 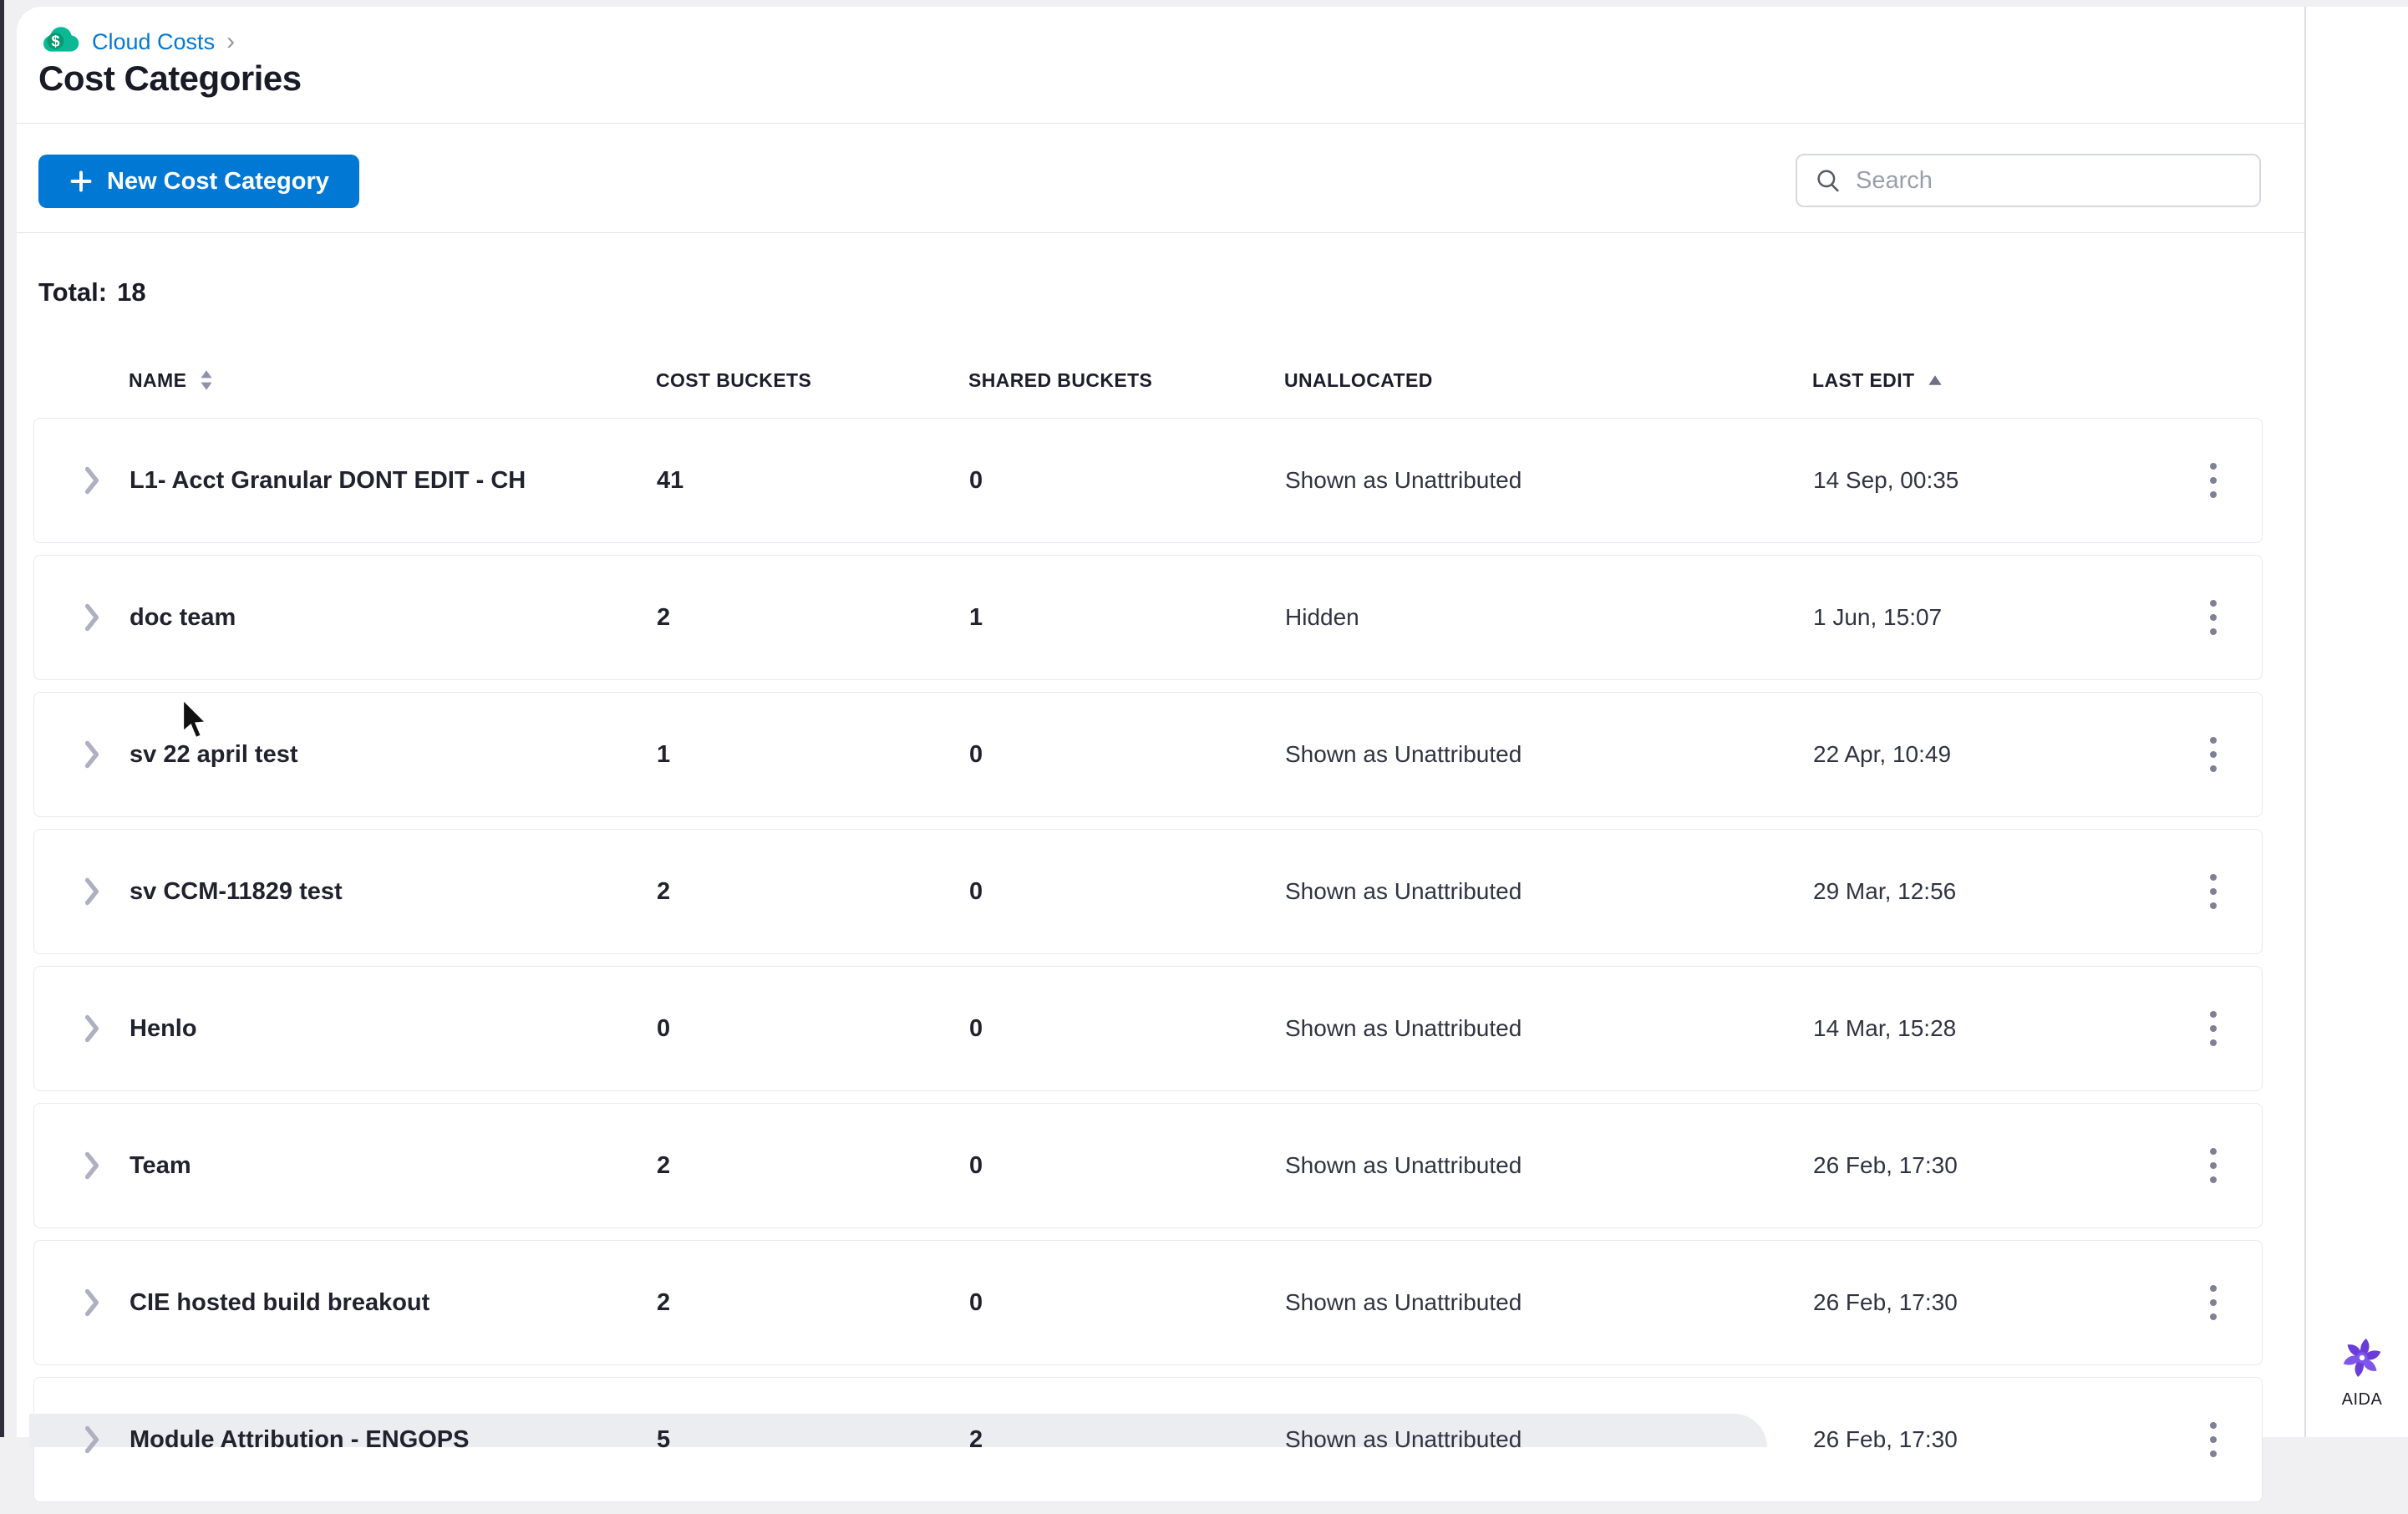 I want to click on column-header-name: NAME, so click(x=392, y=380).